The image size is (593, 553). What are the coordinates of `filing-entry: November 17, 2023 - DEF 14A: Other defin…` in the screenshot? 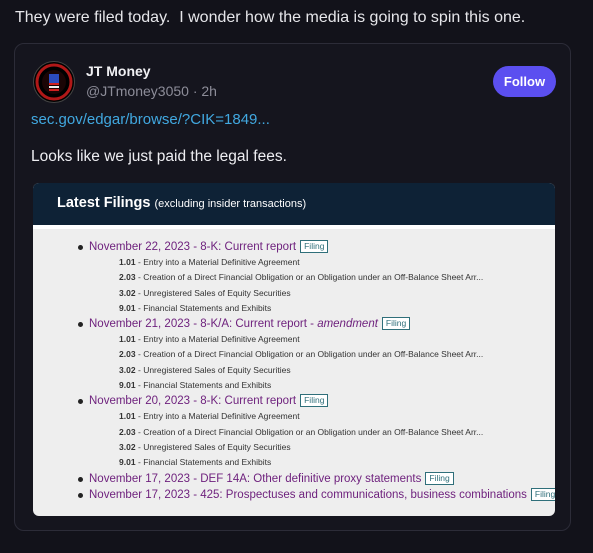 It's located at (294, 479).